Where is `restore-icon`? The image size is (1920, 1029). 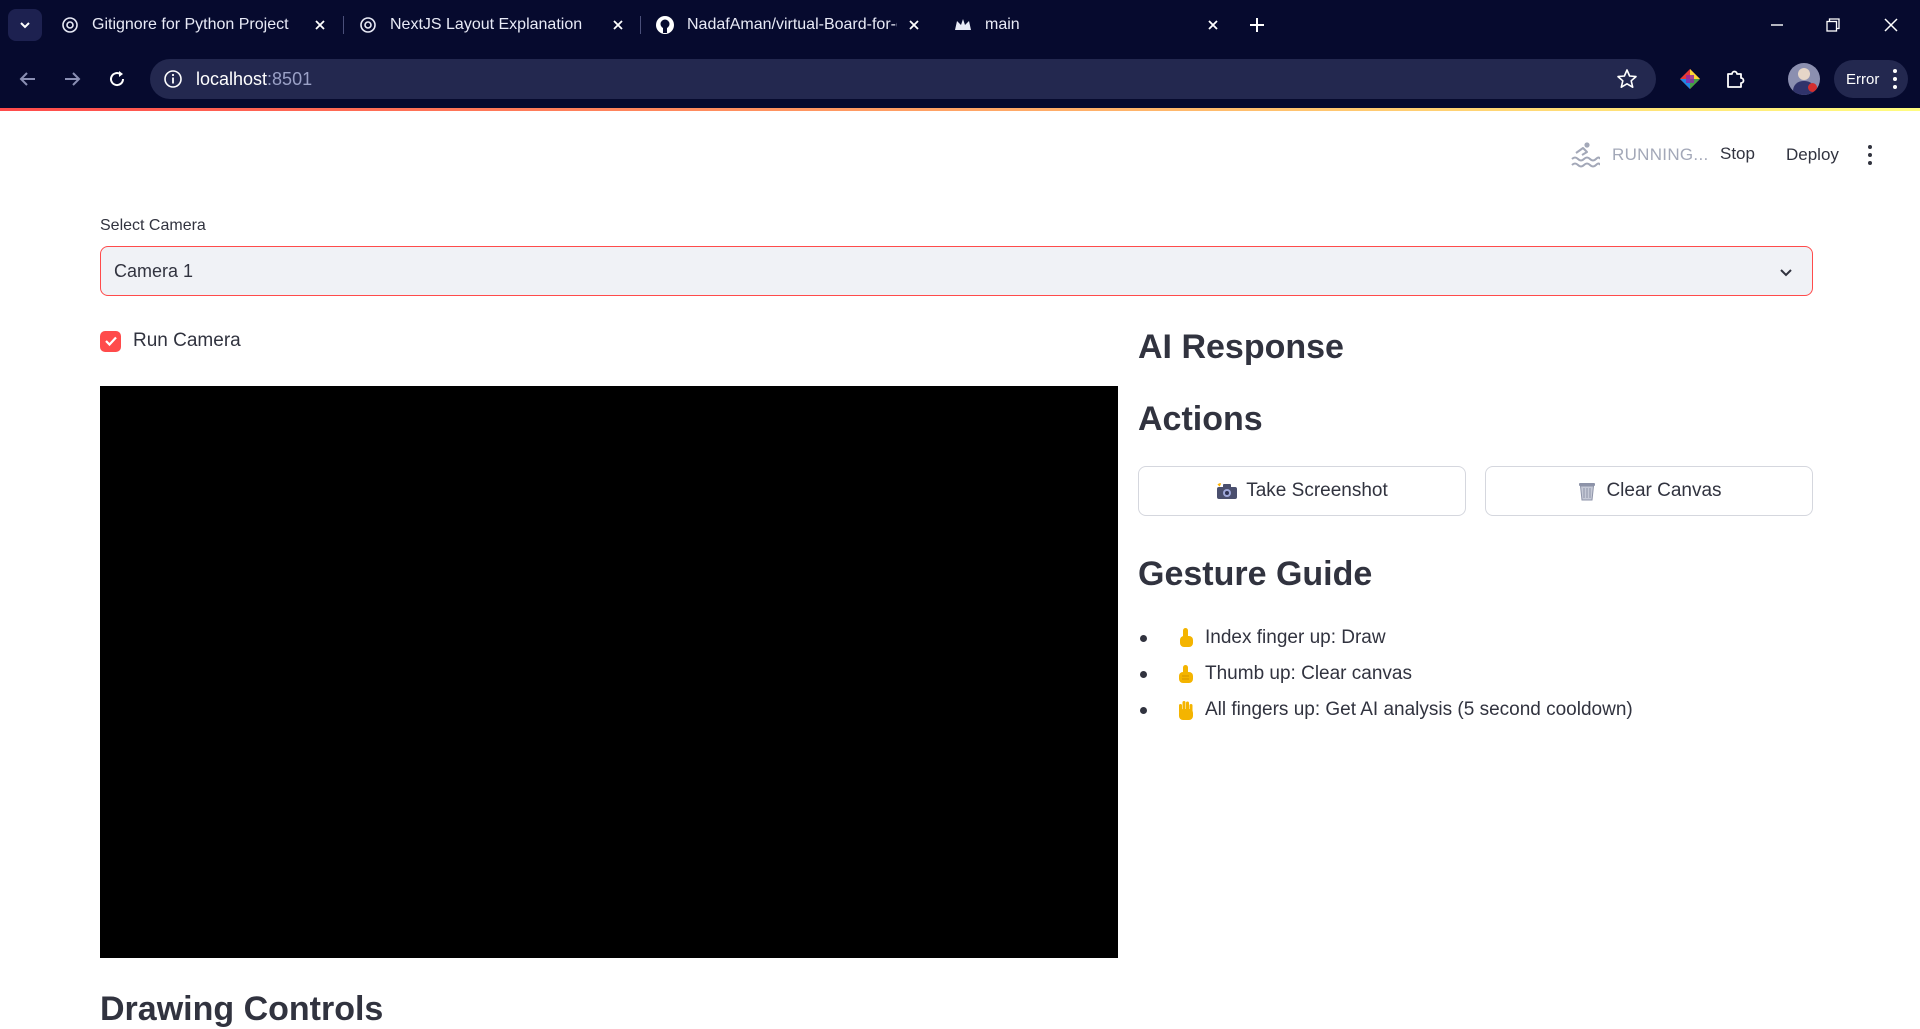
restore-icon is located at coordinates (1833, 25).